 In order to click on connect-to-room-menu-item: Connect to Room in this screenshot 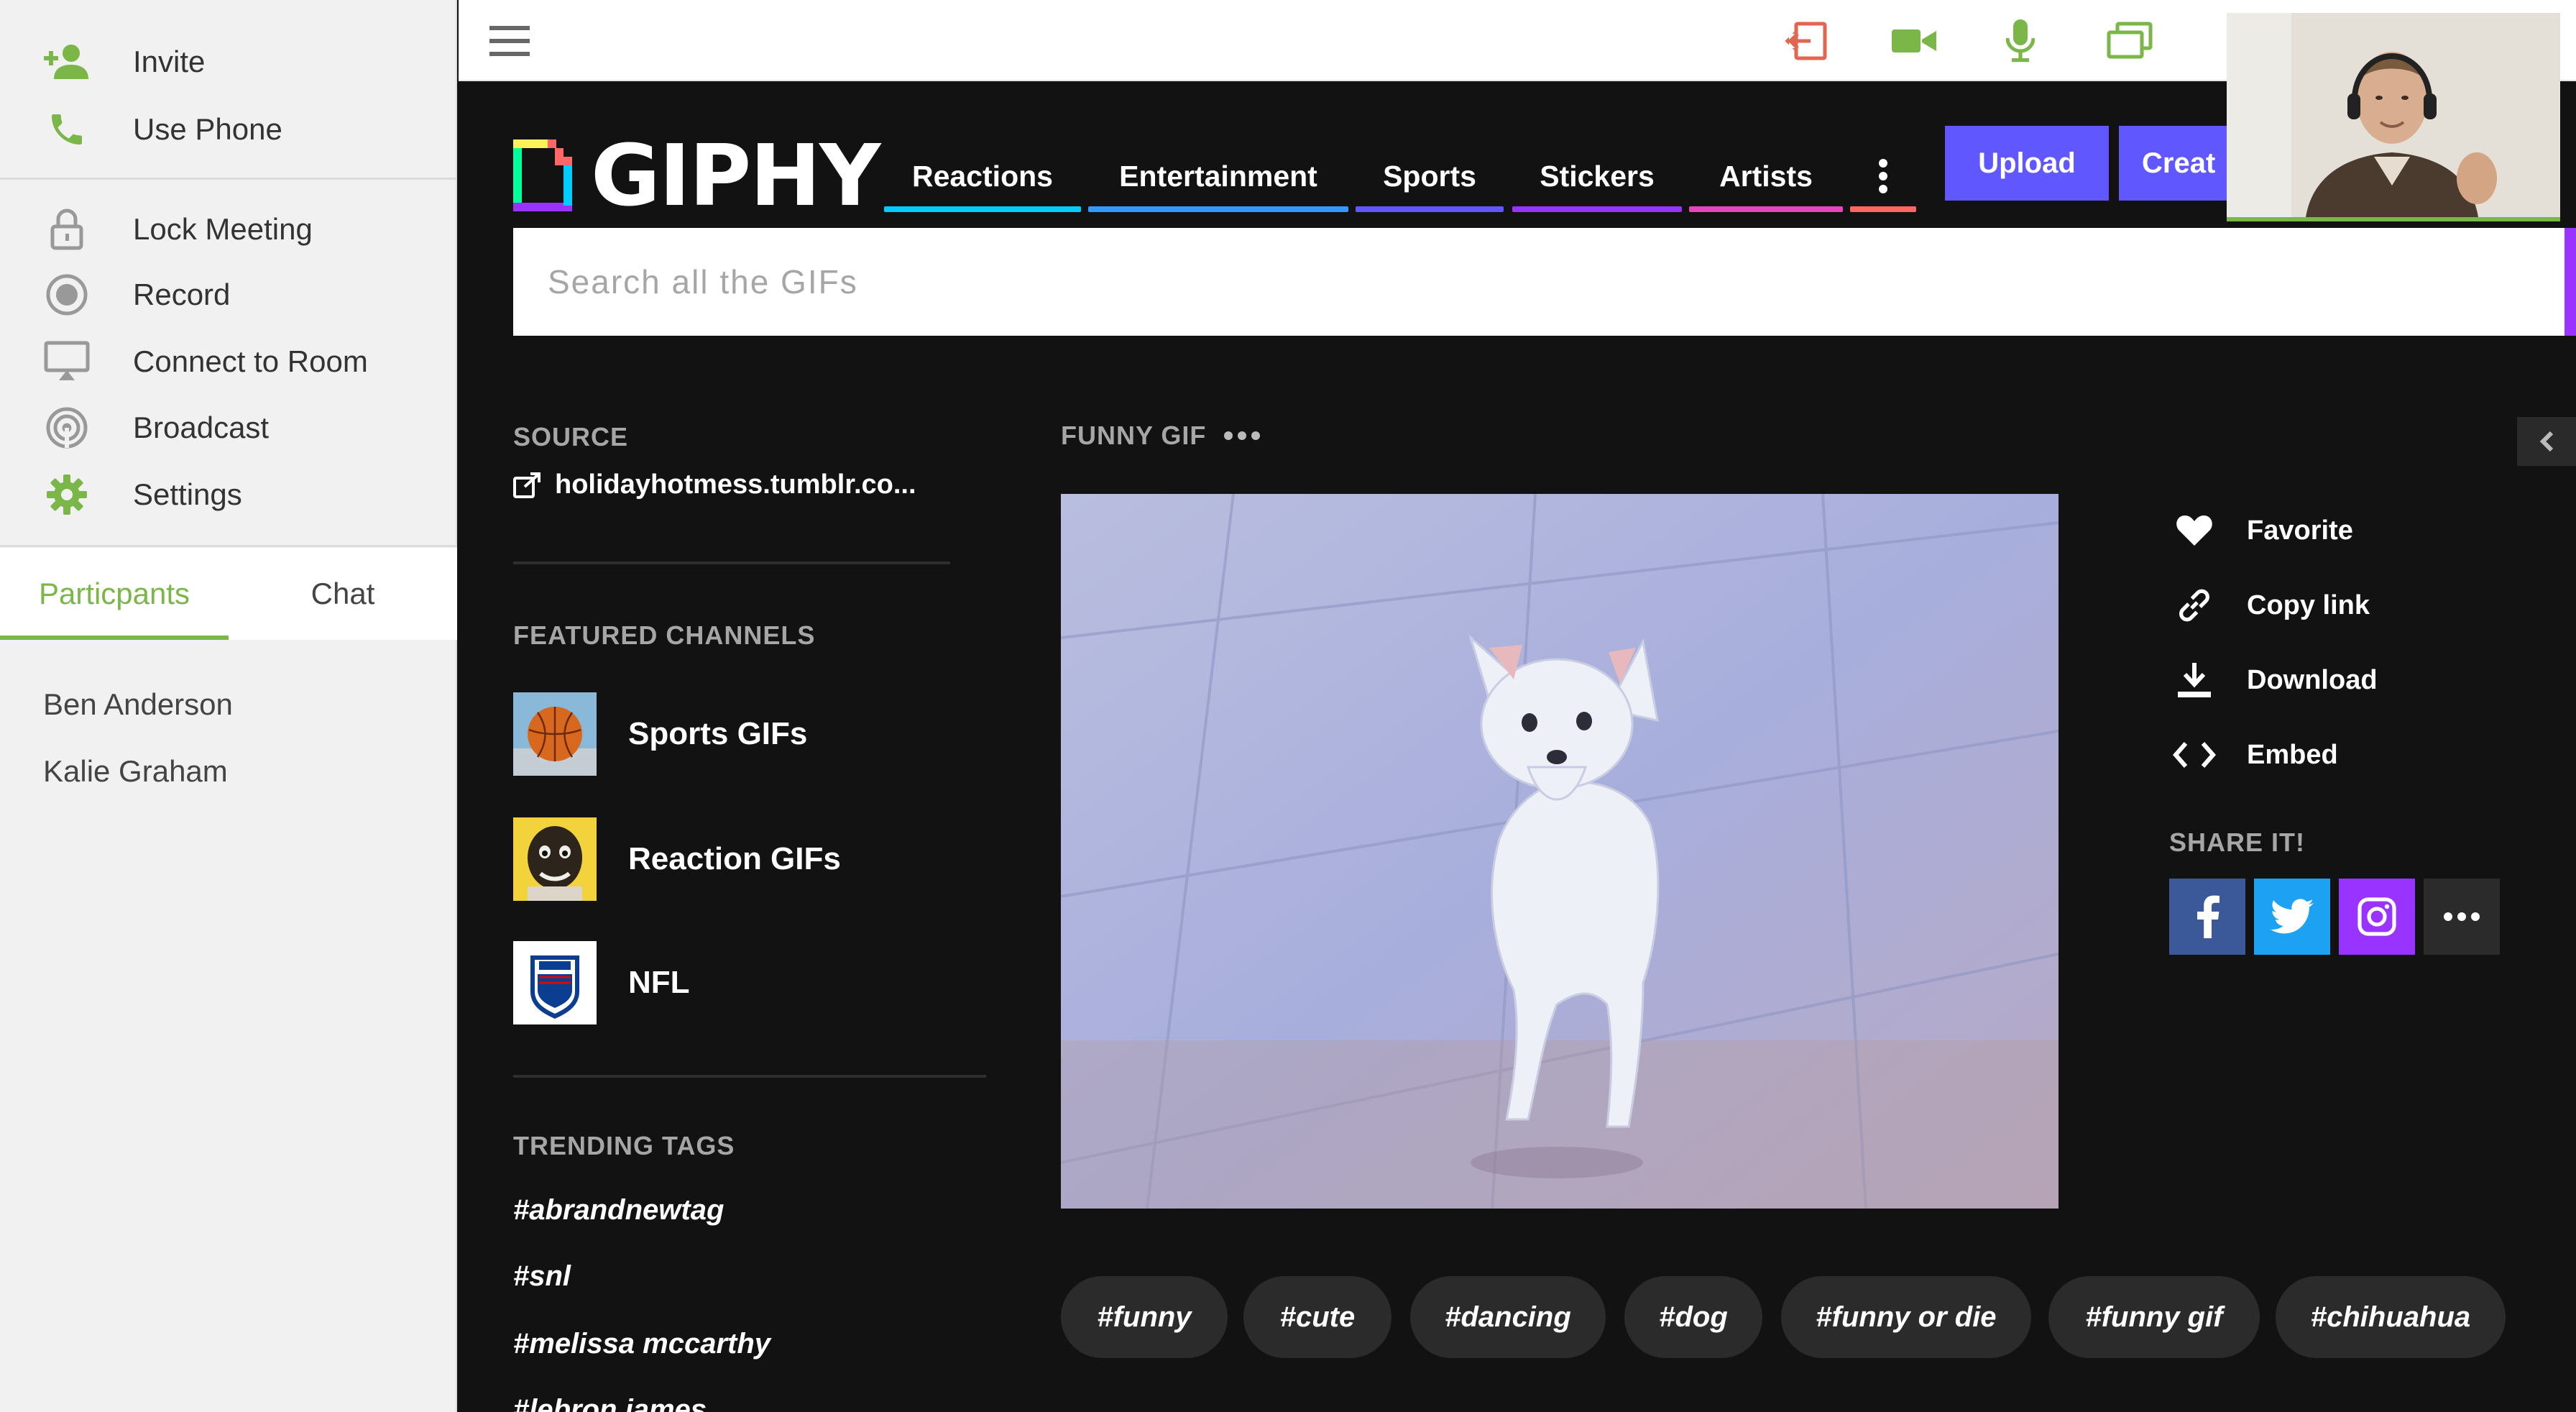, I will do `click(228, 361)`.